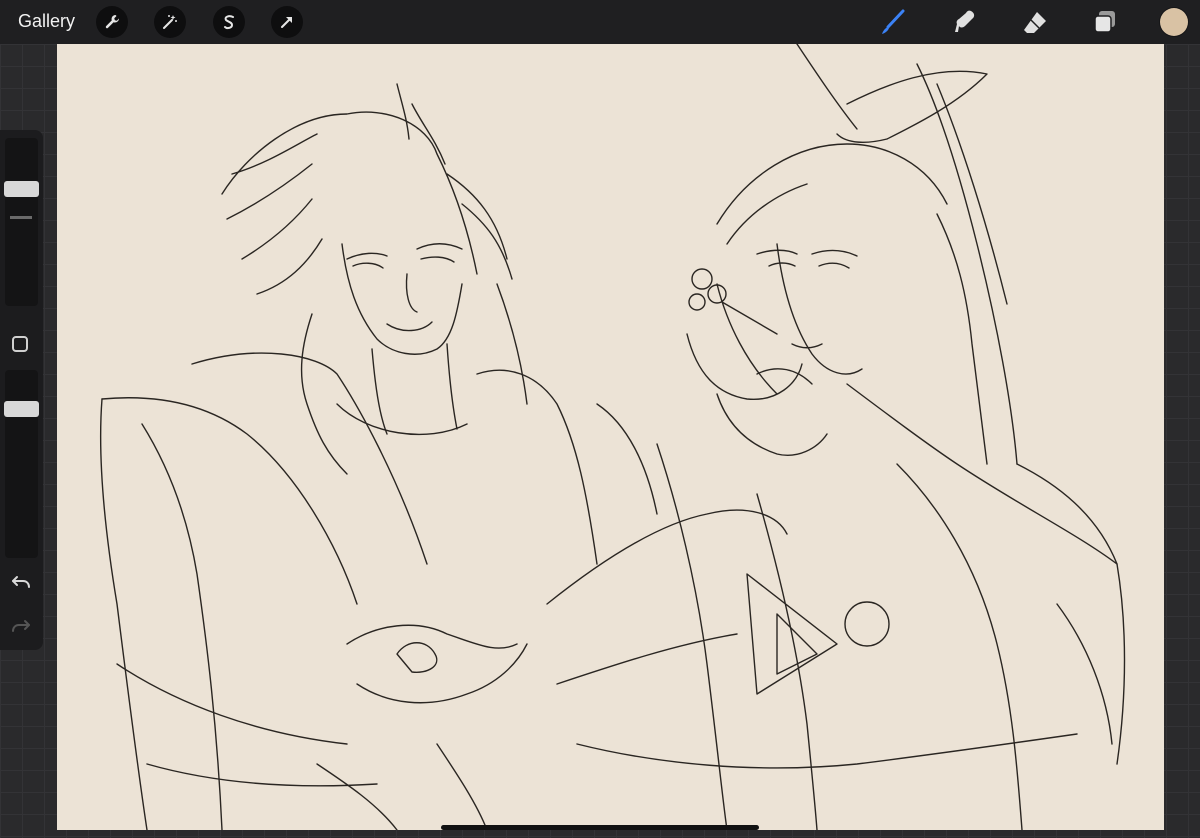 This screenshot has height=838, width=1200. I want to click on adjustments-button, so click(170, 22).